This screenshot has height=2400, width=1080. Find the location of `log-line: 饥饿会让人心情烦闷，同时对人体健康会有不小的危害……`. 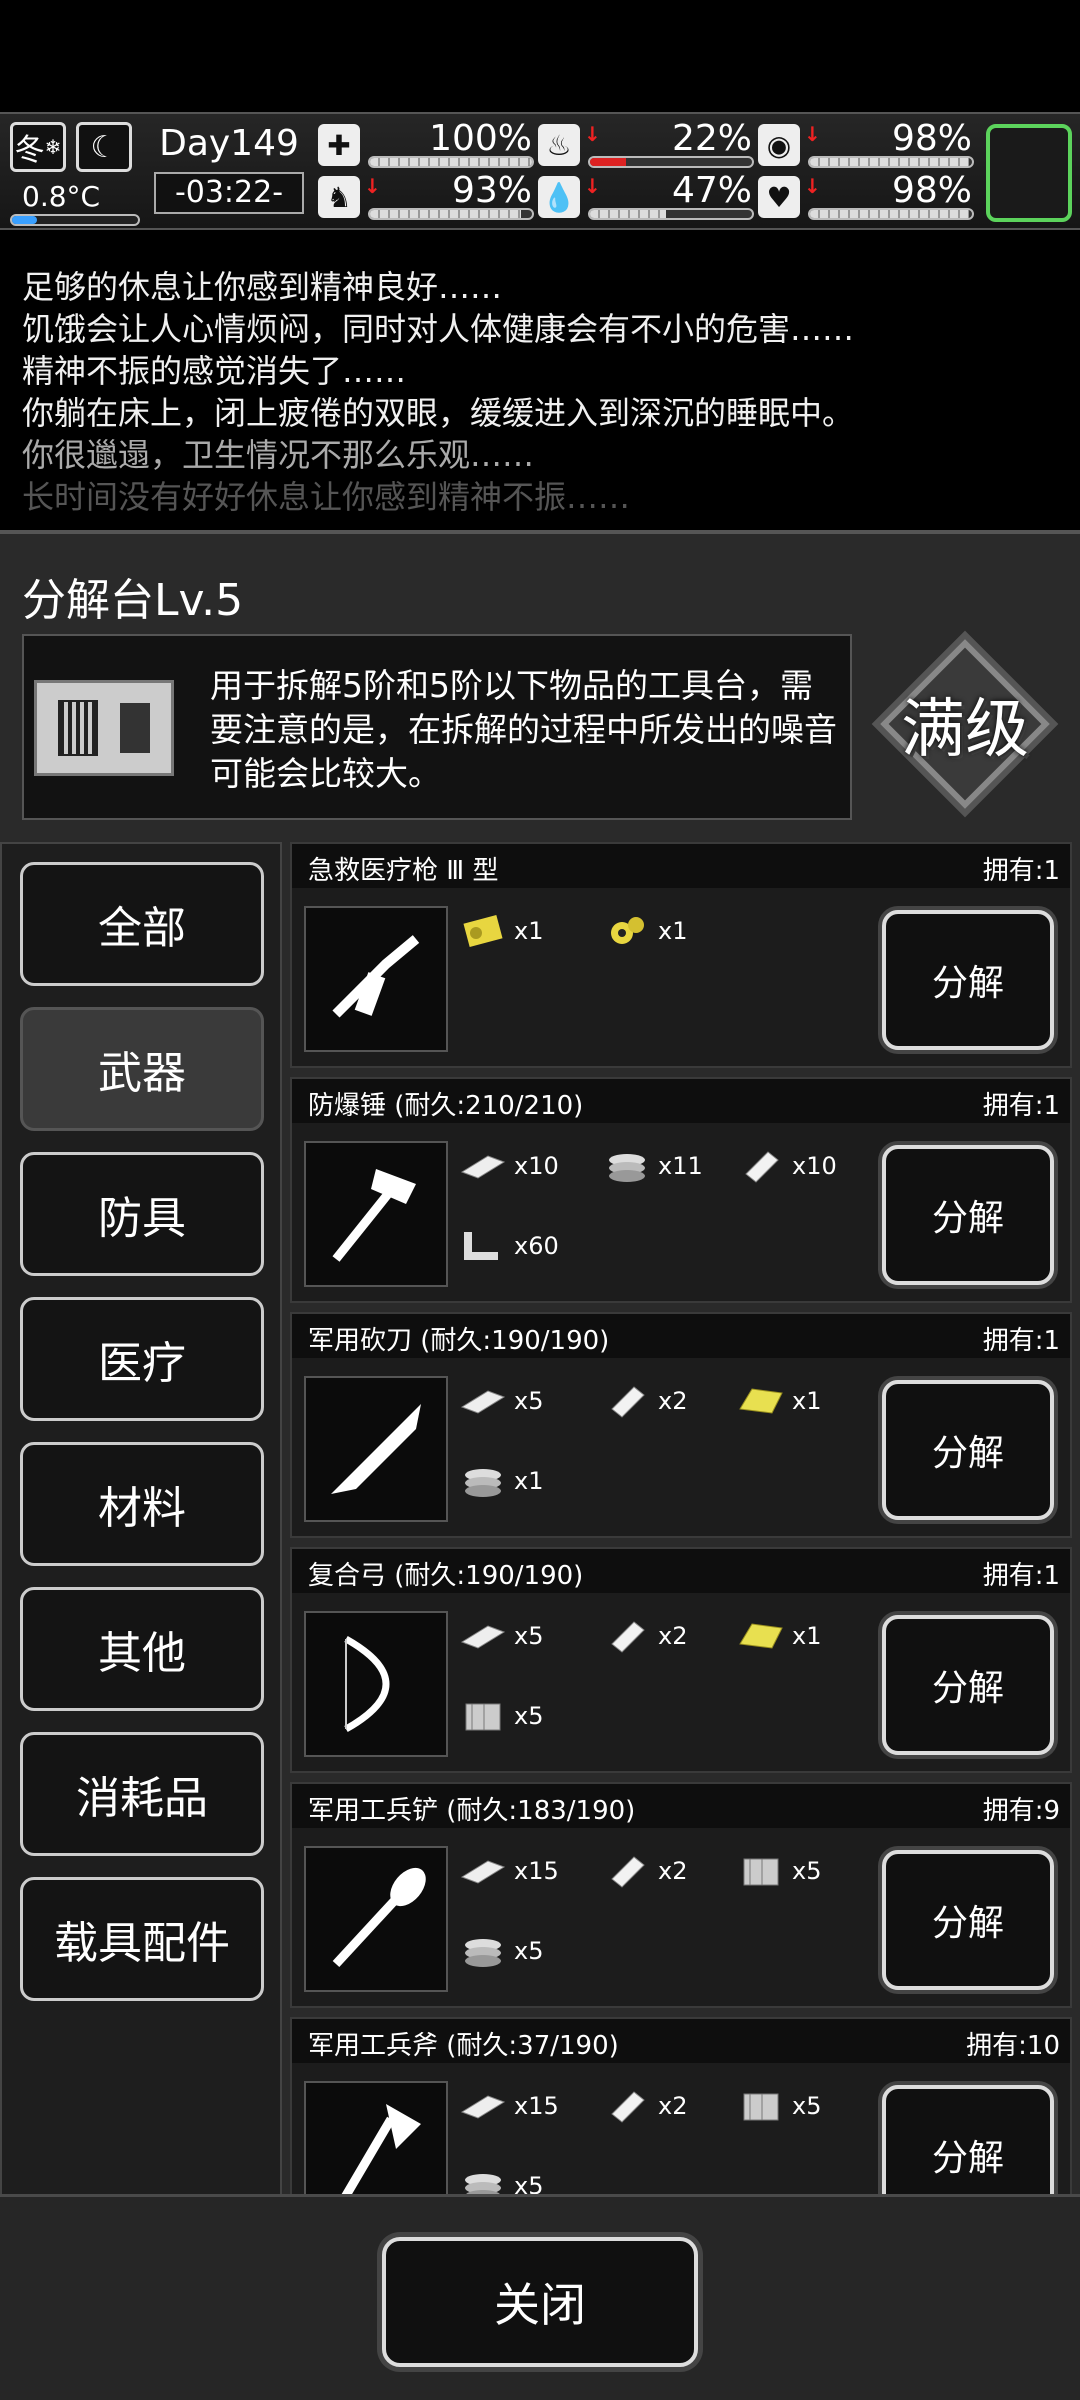

log-line: 饥饿会让人心情烦闷，同时对人体健康会有不小的危害…… is located at coordinates (438, 329).